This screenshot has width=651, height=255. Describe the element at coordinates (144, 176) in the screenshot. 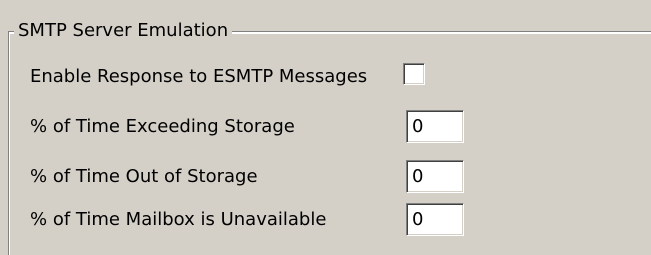

I see `out-of-storage-label: % of Time Out of Storage` at that location.